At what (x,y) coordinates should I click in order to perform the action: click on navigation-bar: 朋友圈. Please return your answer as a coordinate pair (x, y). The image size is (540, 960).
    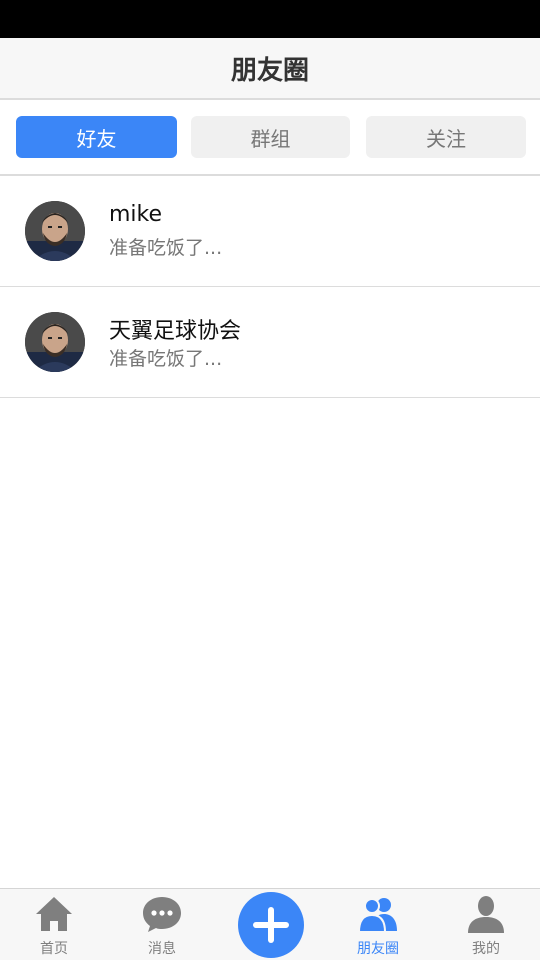
    Looking at the image, I should click on (270, 69).